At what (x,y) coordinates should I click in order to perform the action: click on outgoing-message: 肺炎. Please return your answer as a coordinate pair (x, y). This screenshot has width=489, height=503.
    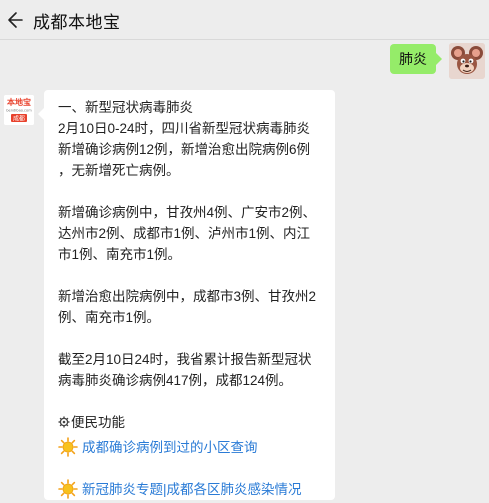
    Looking at the image, I should click on (413, 59).